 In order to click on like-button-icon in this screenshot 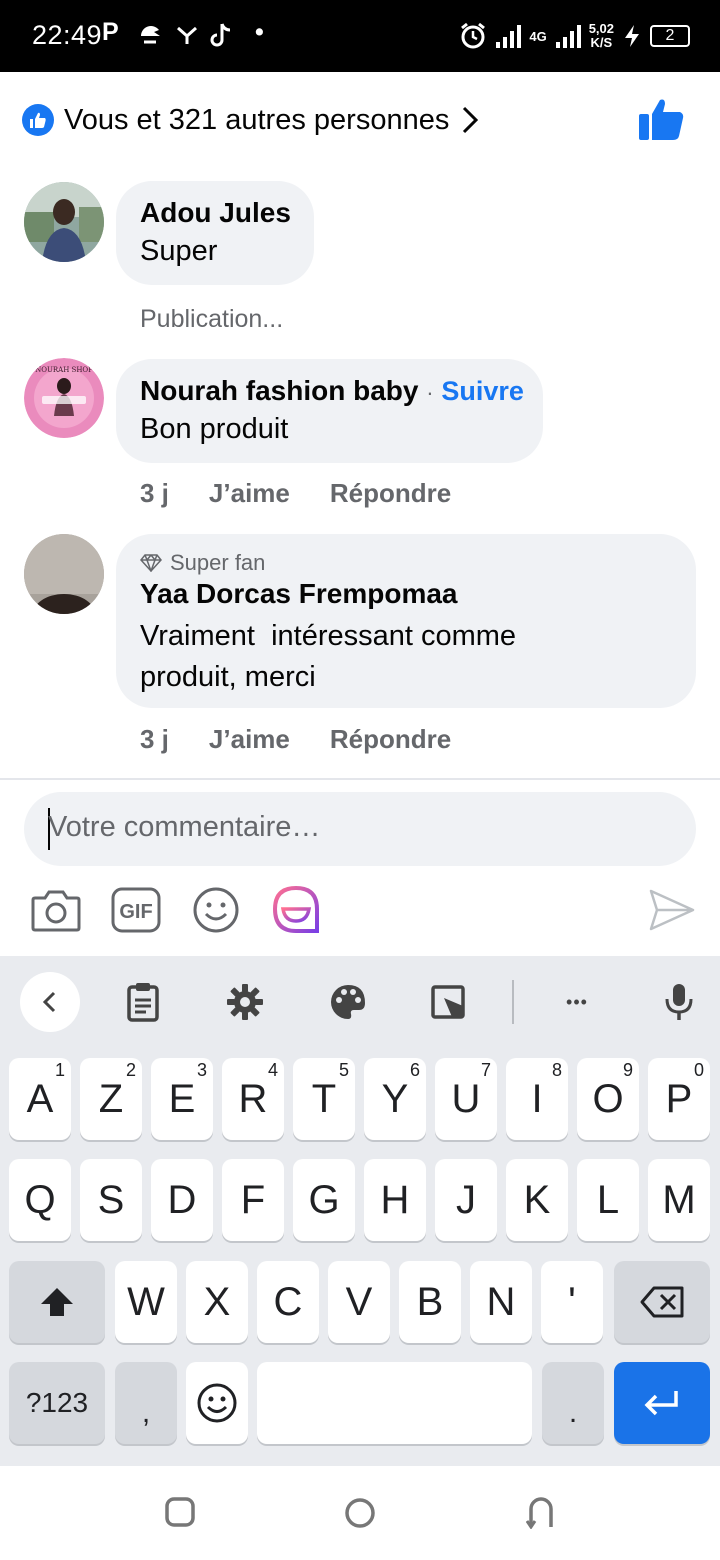, I will do `click(661, 119)`.